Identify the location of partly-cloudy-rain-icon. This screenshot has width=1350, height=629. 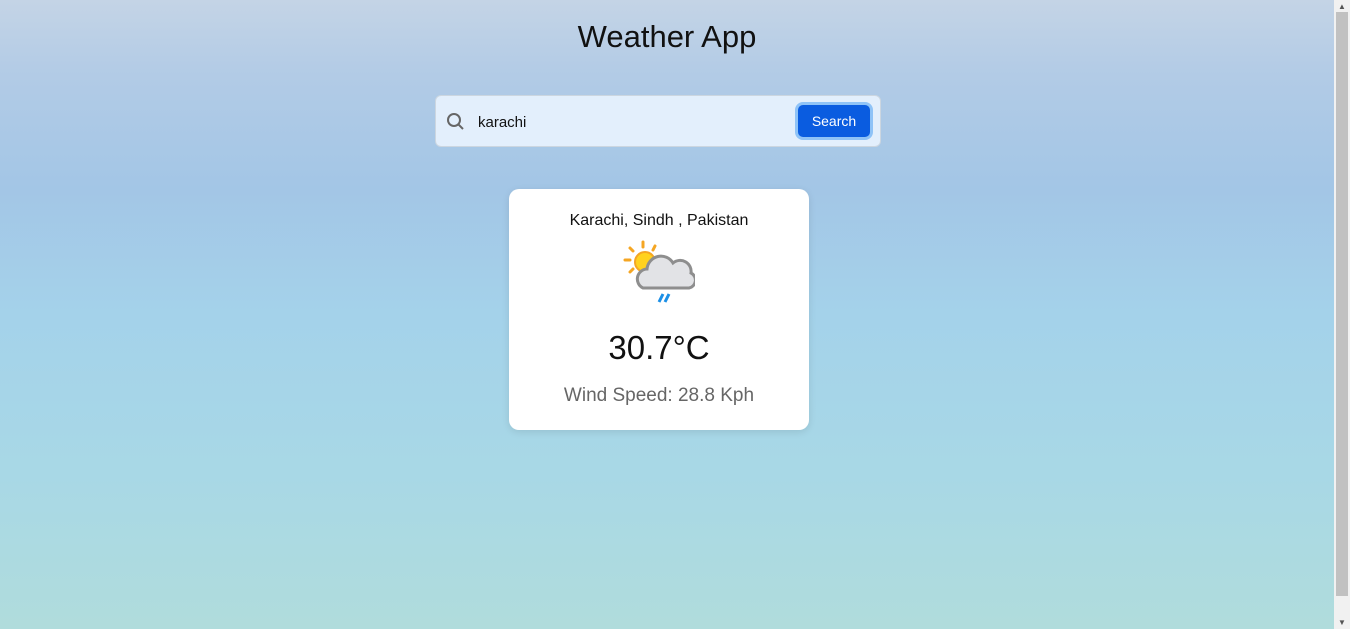
(660, 271).